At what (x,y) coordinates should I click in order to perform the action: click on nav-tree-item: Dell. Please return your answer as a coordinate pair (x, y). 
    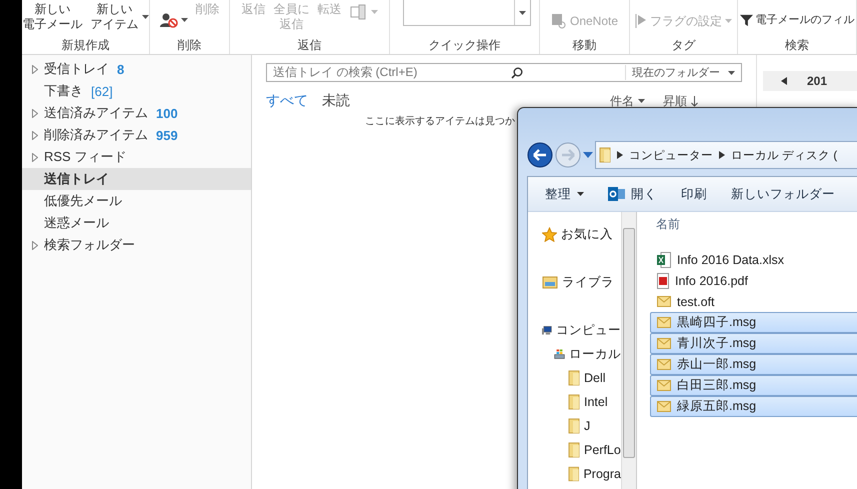
    Looking at the image, I should click on (581, 378).